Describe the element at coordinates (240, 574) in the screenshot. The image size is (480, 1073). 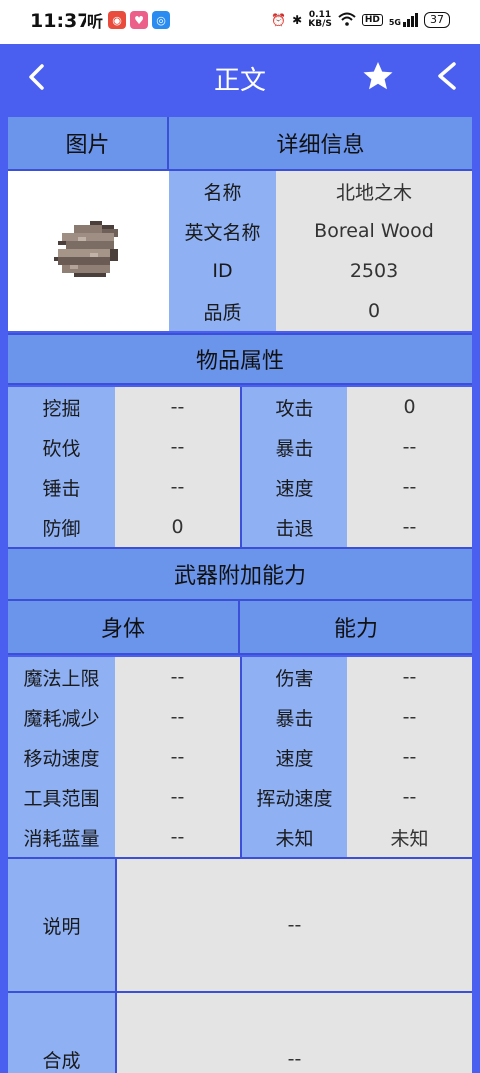
I see `weapon-bonus-header: 武器附加能力` at that location.